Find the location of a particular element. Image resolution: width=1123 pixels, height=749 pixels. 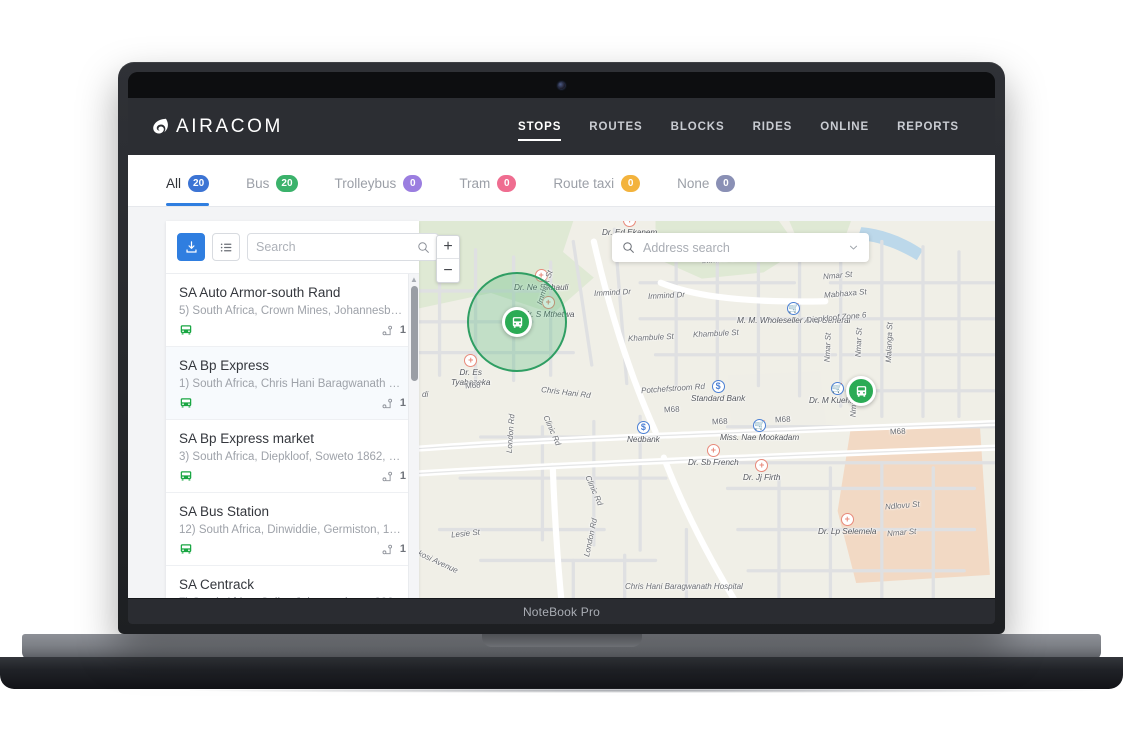

tab-trolleybus: Trolleybus 0 is located at coordinates (387, 190).